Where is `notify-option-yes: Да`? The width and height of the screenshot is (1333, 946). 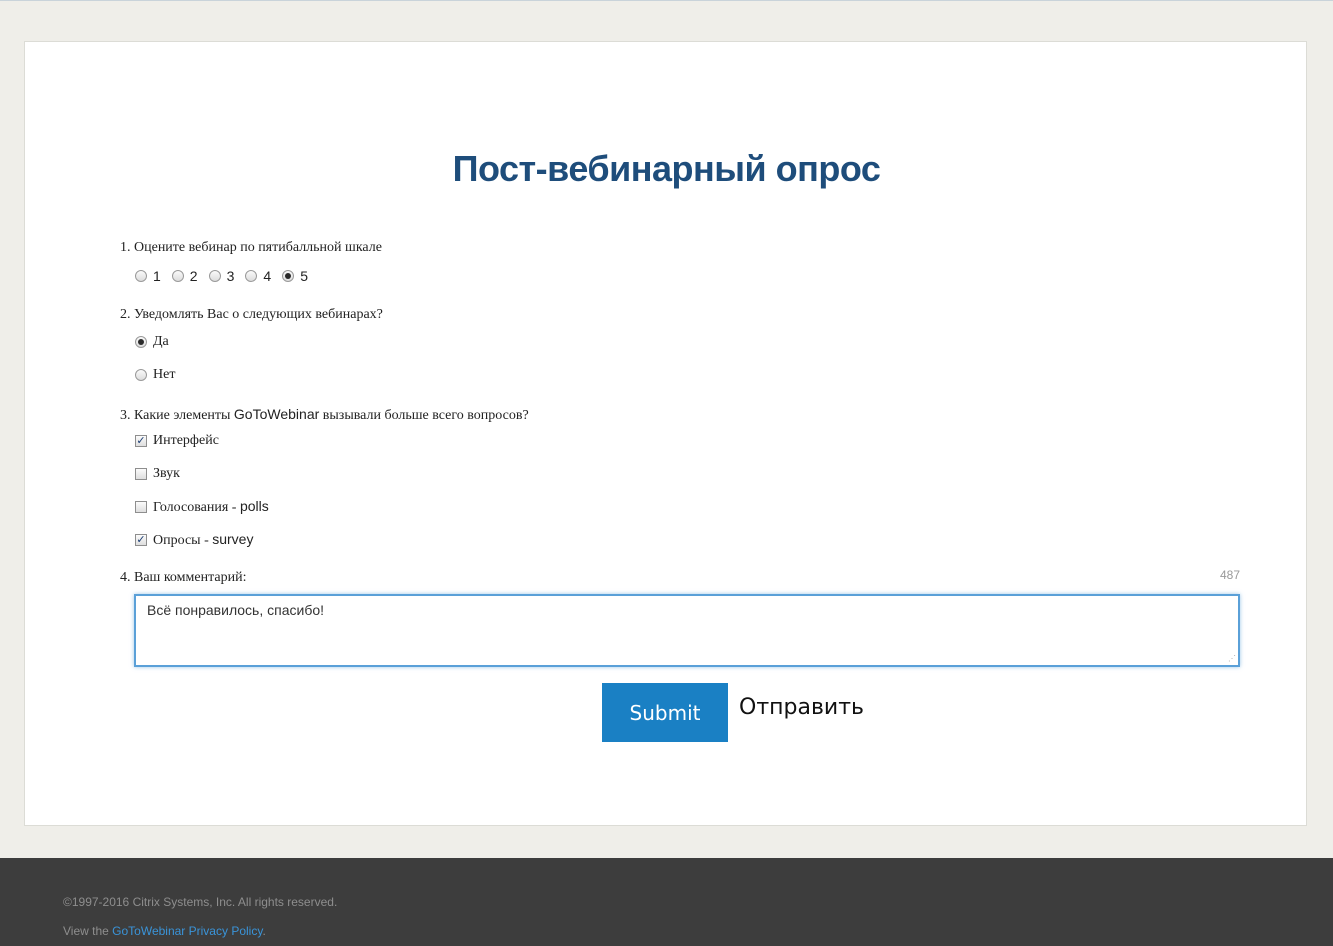
notify-option-yes: Да is located at coordinates (152, 342).